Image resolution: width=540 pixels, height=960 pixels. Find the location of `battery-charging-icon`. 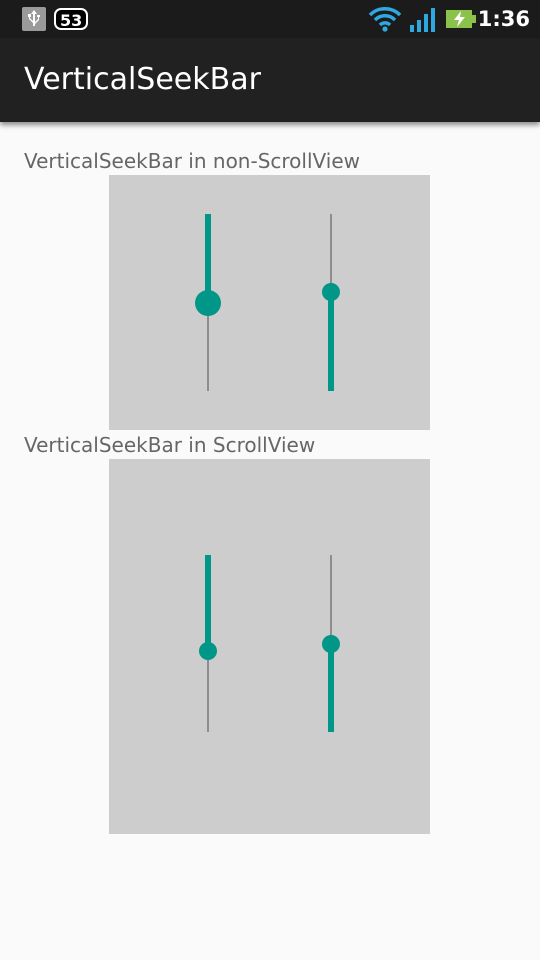

battery-charging-icon is located at coordinates (461, 19).